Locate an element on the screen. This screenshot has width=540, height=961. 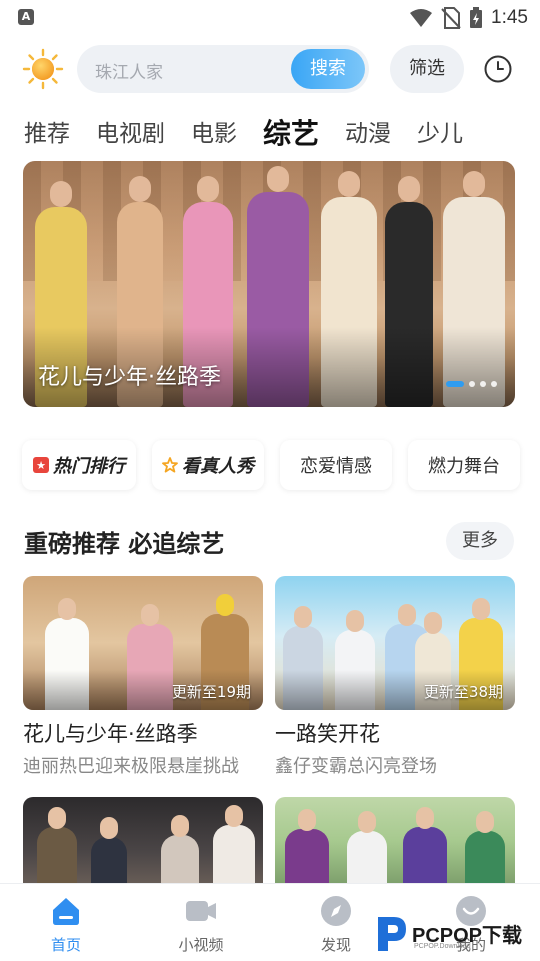
chip-label: 热门排行 is located at coordinates (89, 466).